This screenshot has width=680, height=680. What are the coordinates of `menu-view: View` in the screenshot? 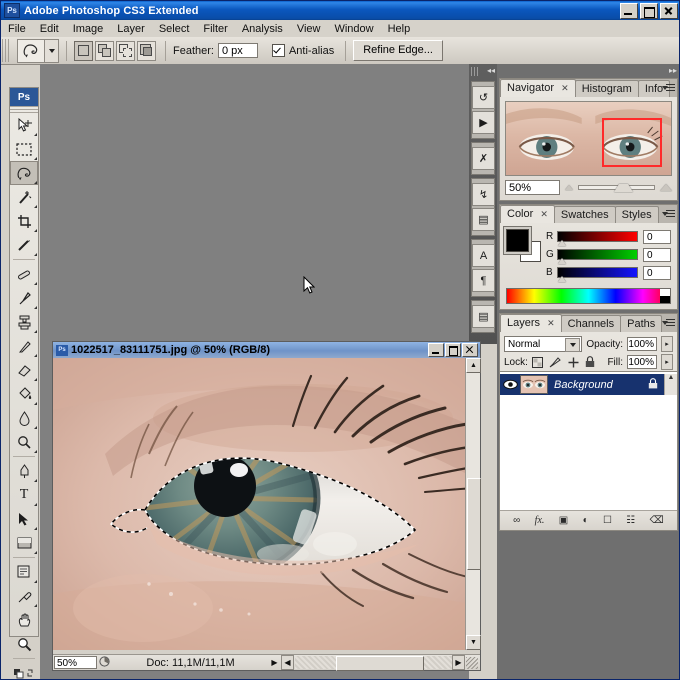 It's located at (309, 29).